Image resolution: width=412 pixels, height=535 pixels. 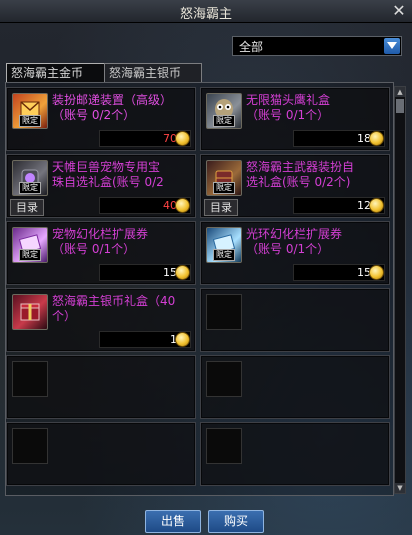 I want to click on aura-ticket-icon: 限定, so click(x=224, y=245).